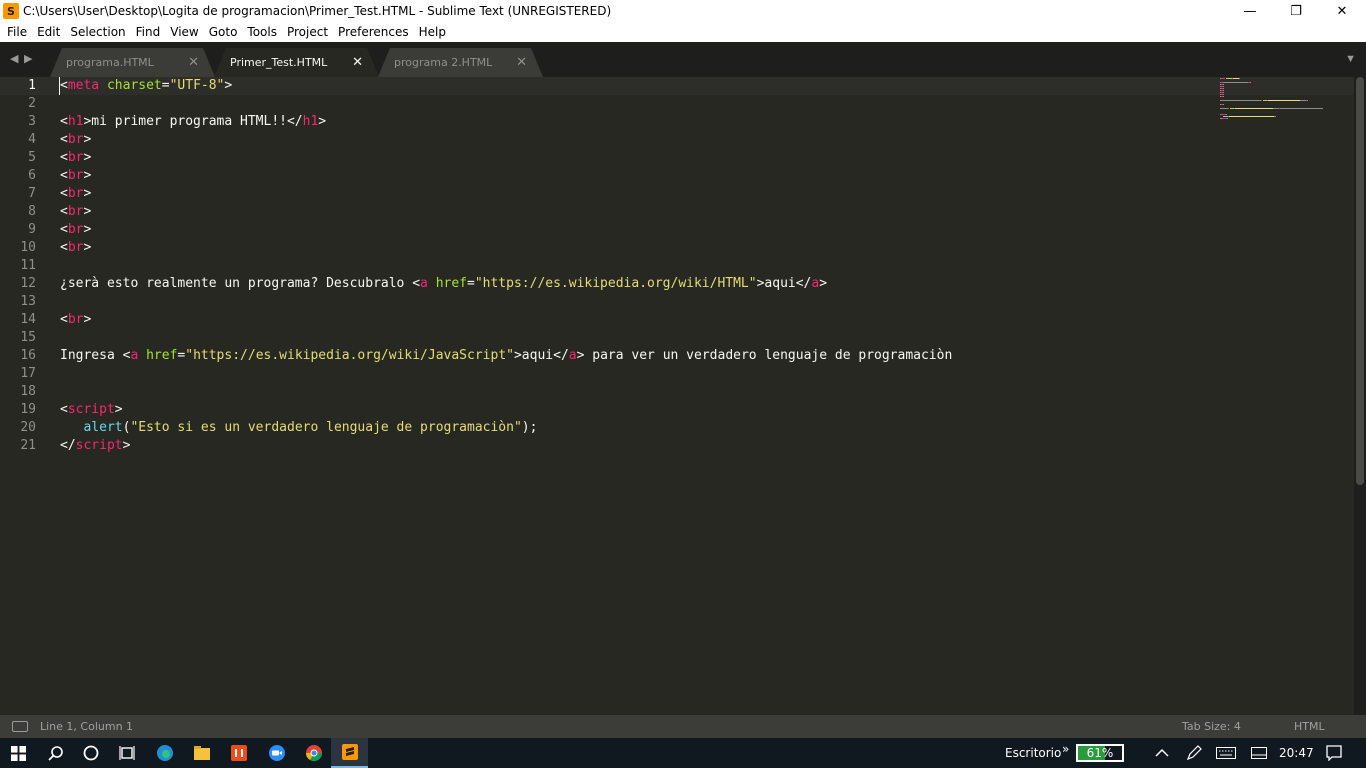  I want to click on touch-keyboard-icon, so click(1225, 753).